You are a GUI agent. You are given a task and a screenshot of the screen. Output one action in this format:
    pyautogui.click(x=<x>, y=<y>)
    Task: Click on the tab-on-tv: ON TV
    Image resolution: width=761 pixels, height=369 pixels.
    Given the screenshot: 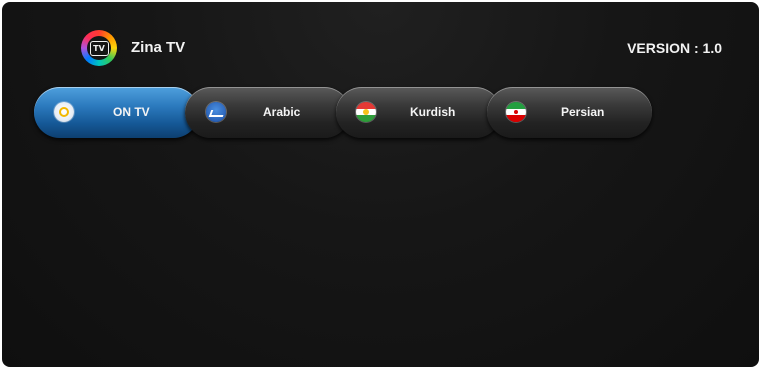 What is the action you would take?
    pyautogui.click(x=116, y=112)
    